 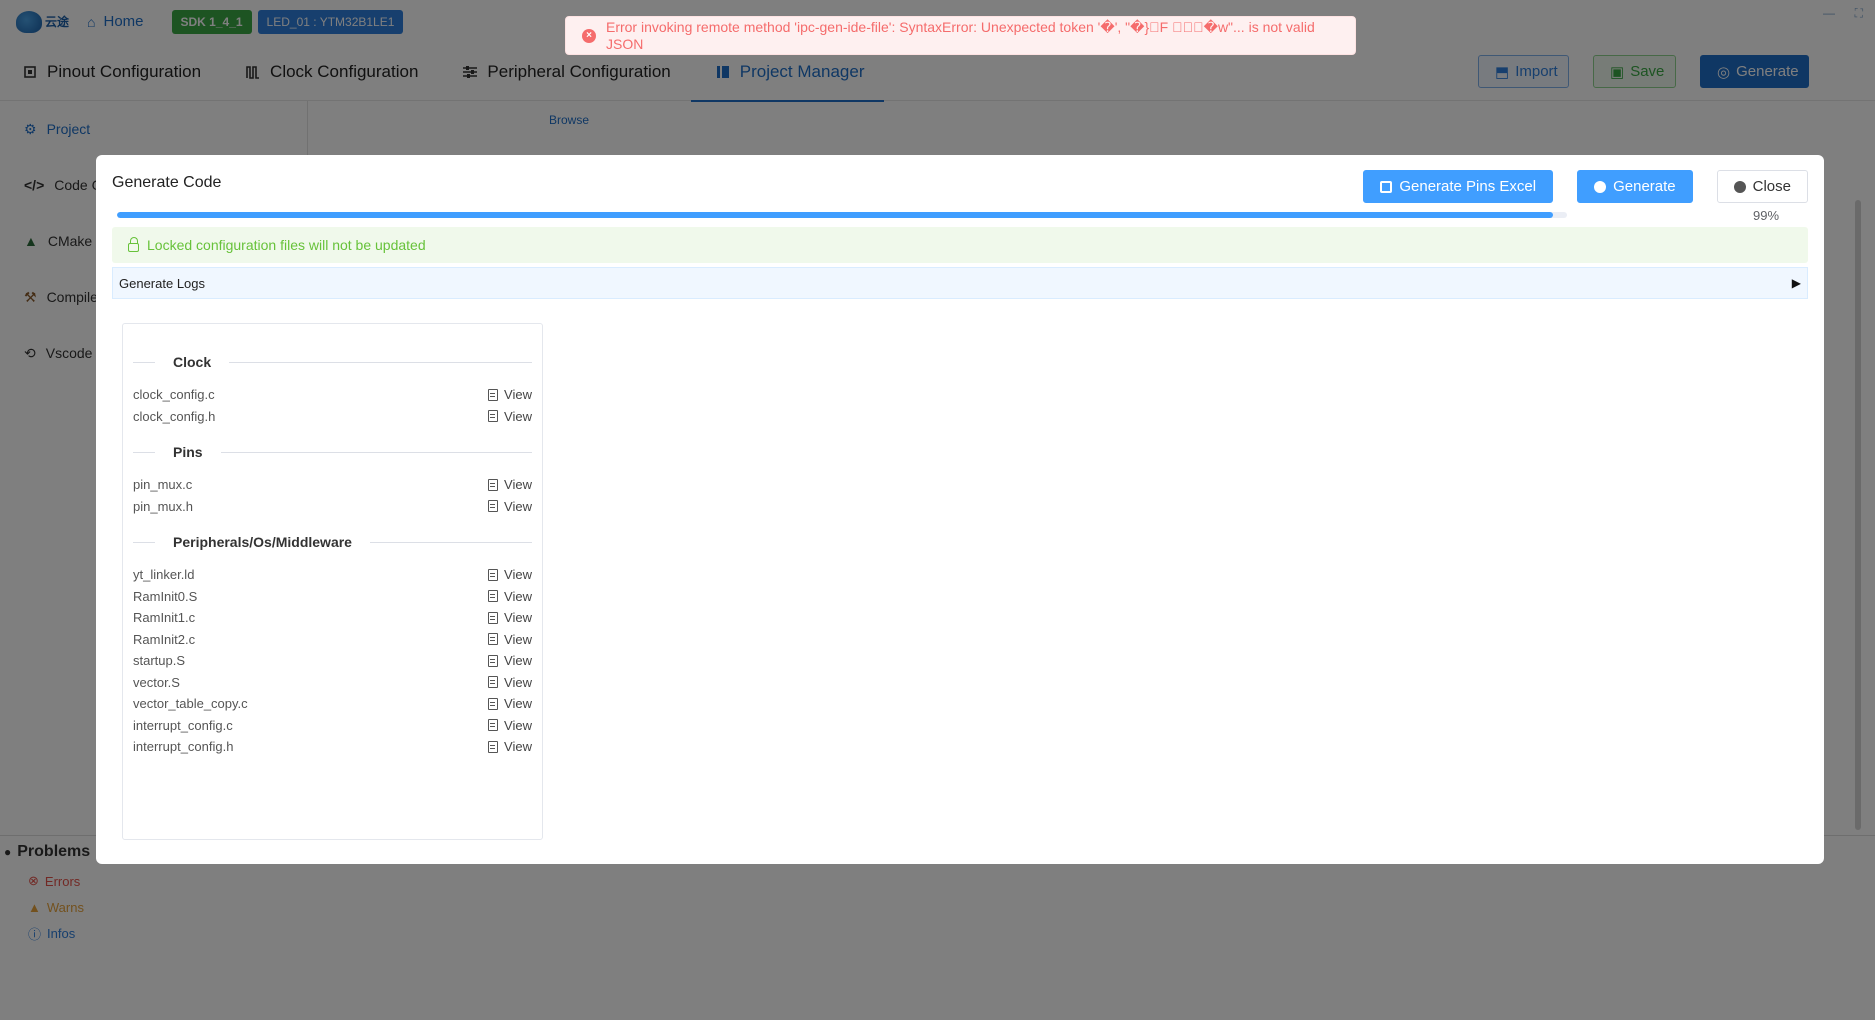 What do you see at coordinates (1796, 283) in the screenshot?
I see `expand-triangle-icon: ▶` at bounding box center [1796, 283].